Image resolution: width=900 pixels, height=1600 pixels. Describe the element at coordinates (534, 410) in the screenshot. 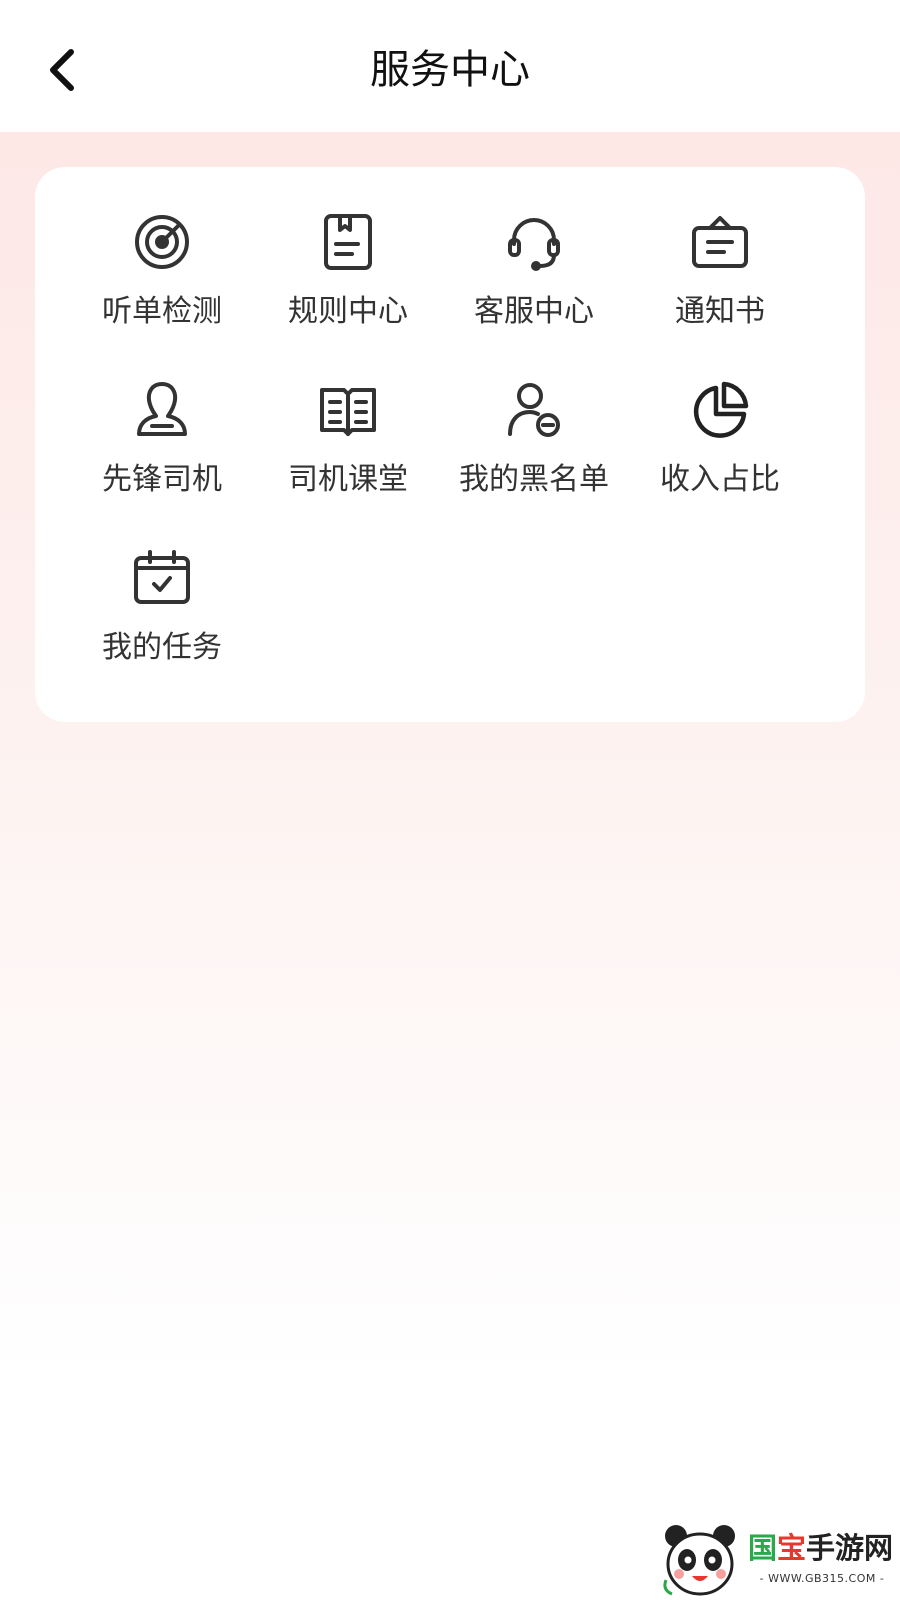

I see `user-blocked-icon` at that location.